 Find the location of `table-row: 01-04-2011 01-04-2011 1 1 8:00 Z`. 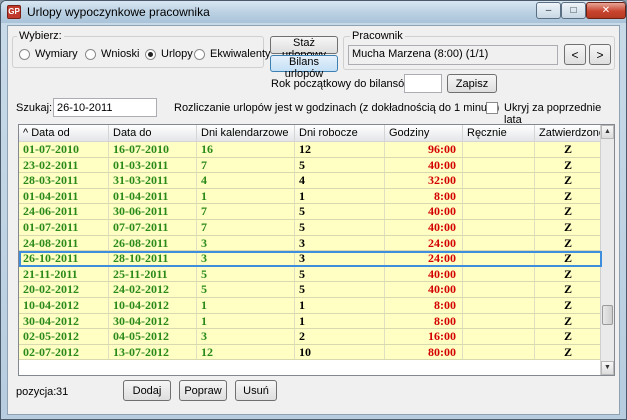

table-row: 01-04-2011 01-04-2011 1 1 8:00 Z is located at coordinates (310, 196).